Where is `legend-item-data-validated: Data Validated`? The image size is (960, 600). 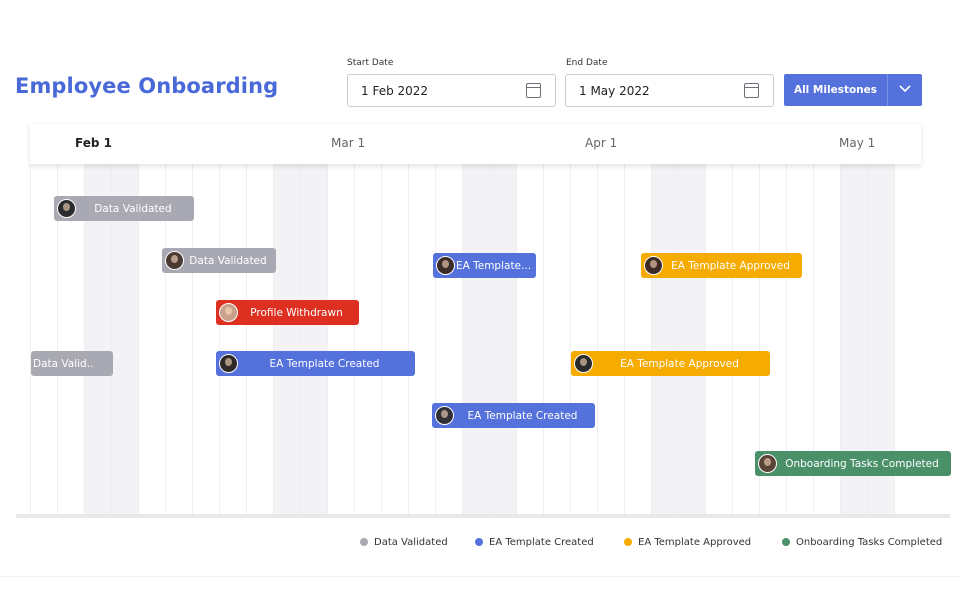 legend-item-data-validated: Data Validated is located at coordinates (404, 542).